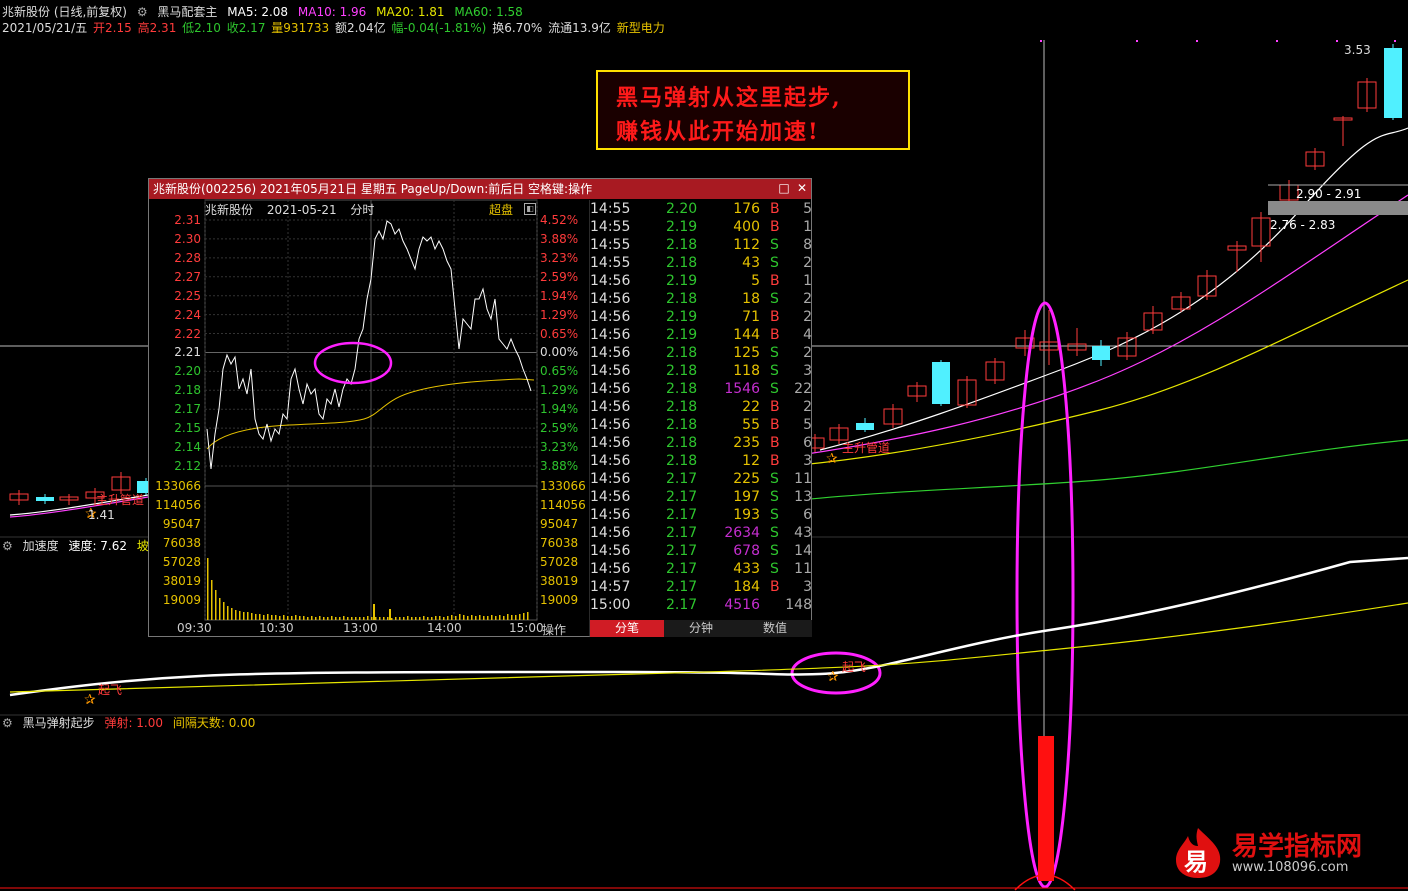 Image resolution: width=1408 pixels, height=891 pixels. What do you see at coordinates (1046, 808) in the screenshot?
I see `launch-bar` at bounding box center [1046, 808].